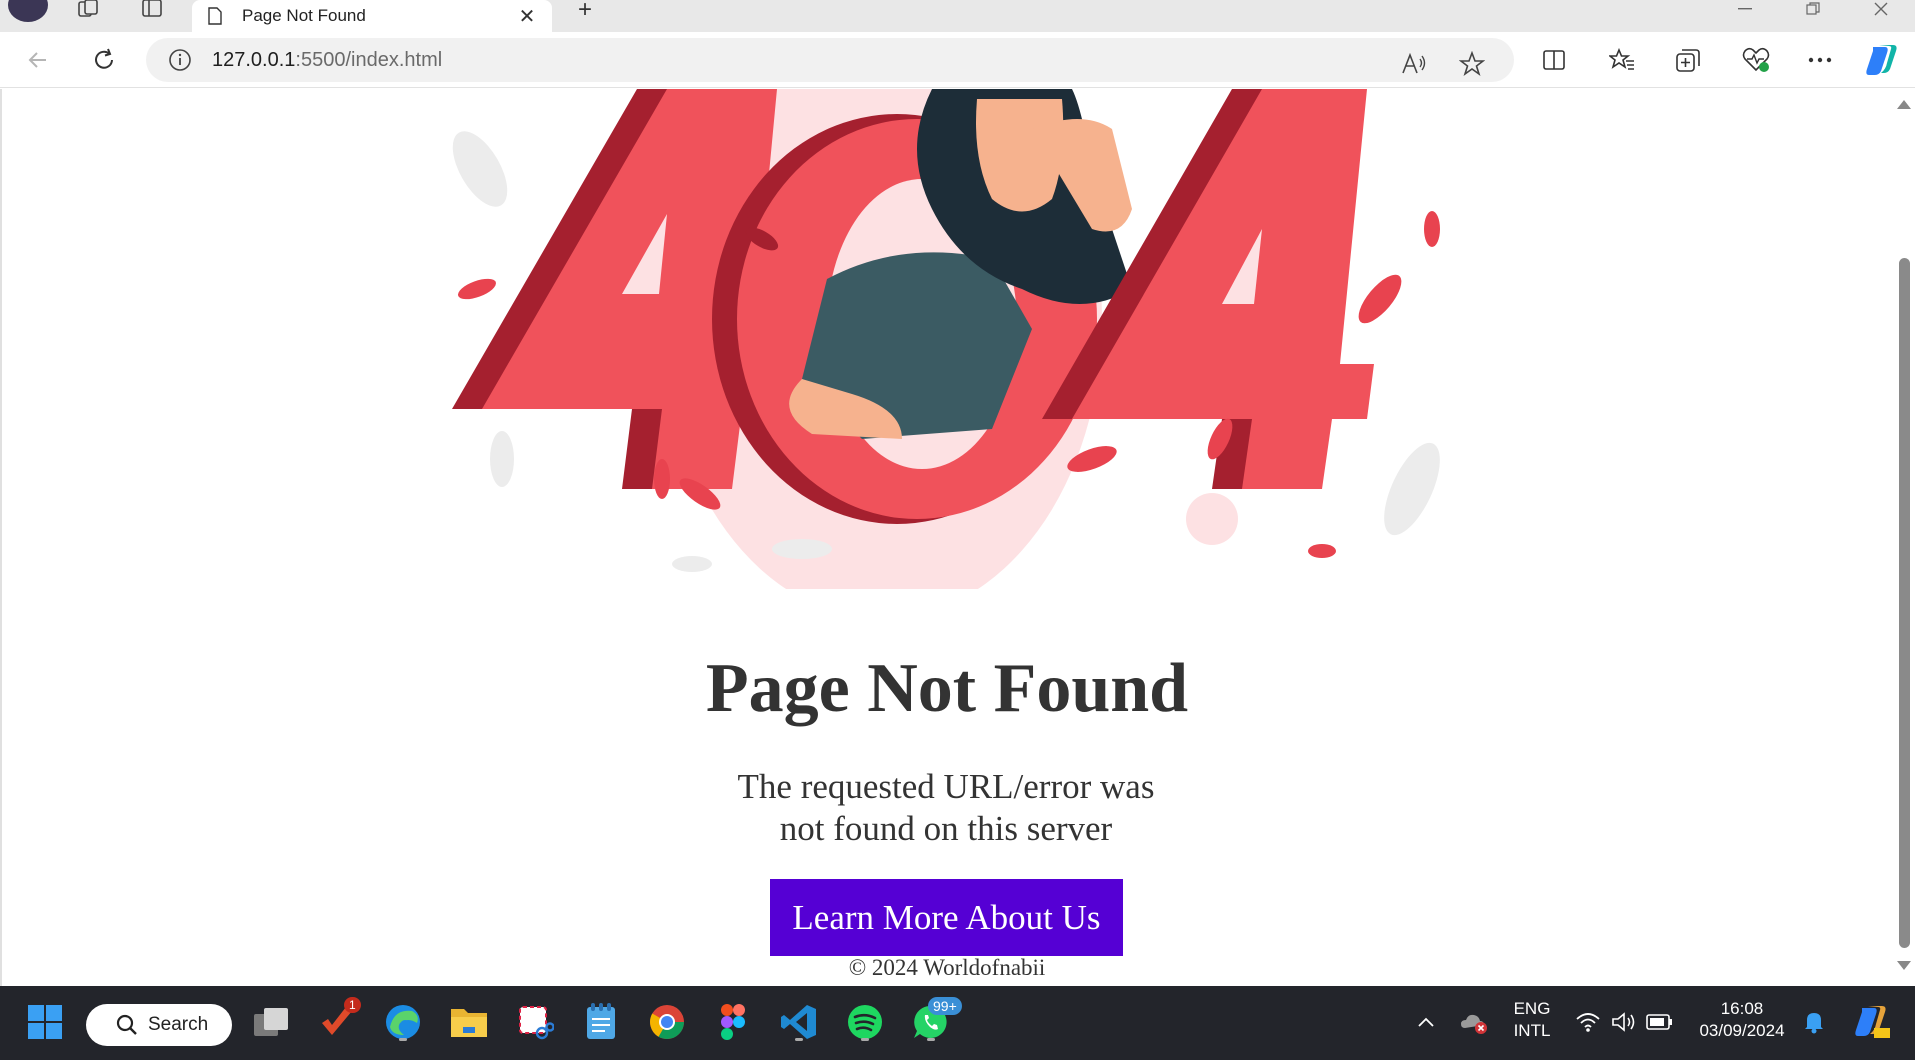 This screenshot has height=1060, width=1915. I want to click on vertical-tabs-icon, so click(152, 10).